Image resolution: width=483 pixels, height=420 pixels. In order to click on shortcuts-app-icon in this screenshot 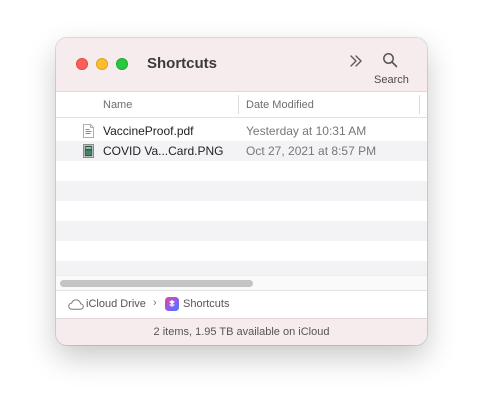, I will do `click(172, 304)`.